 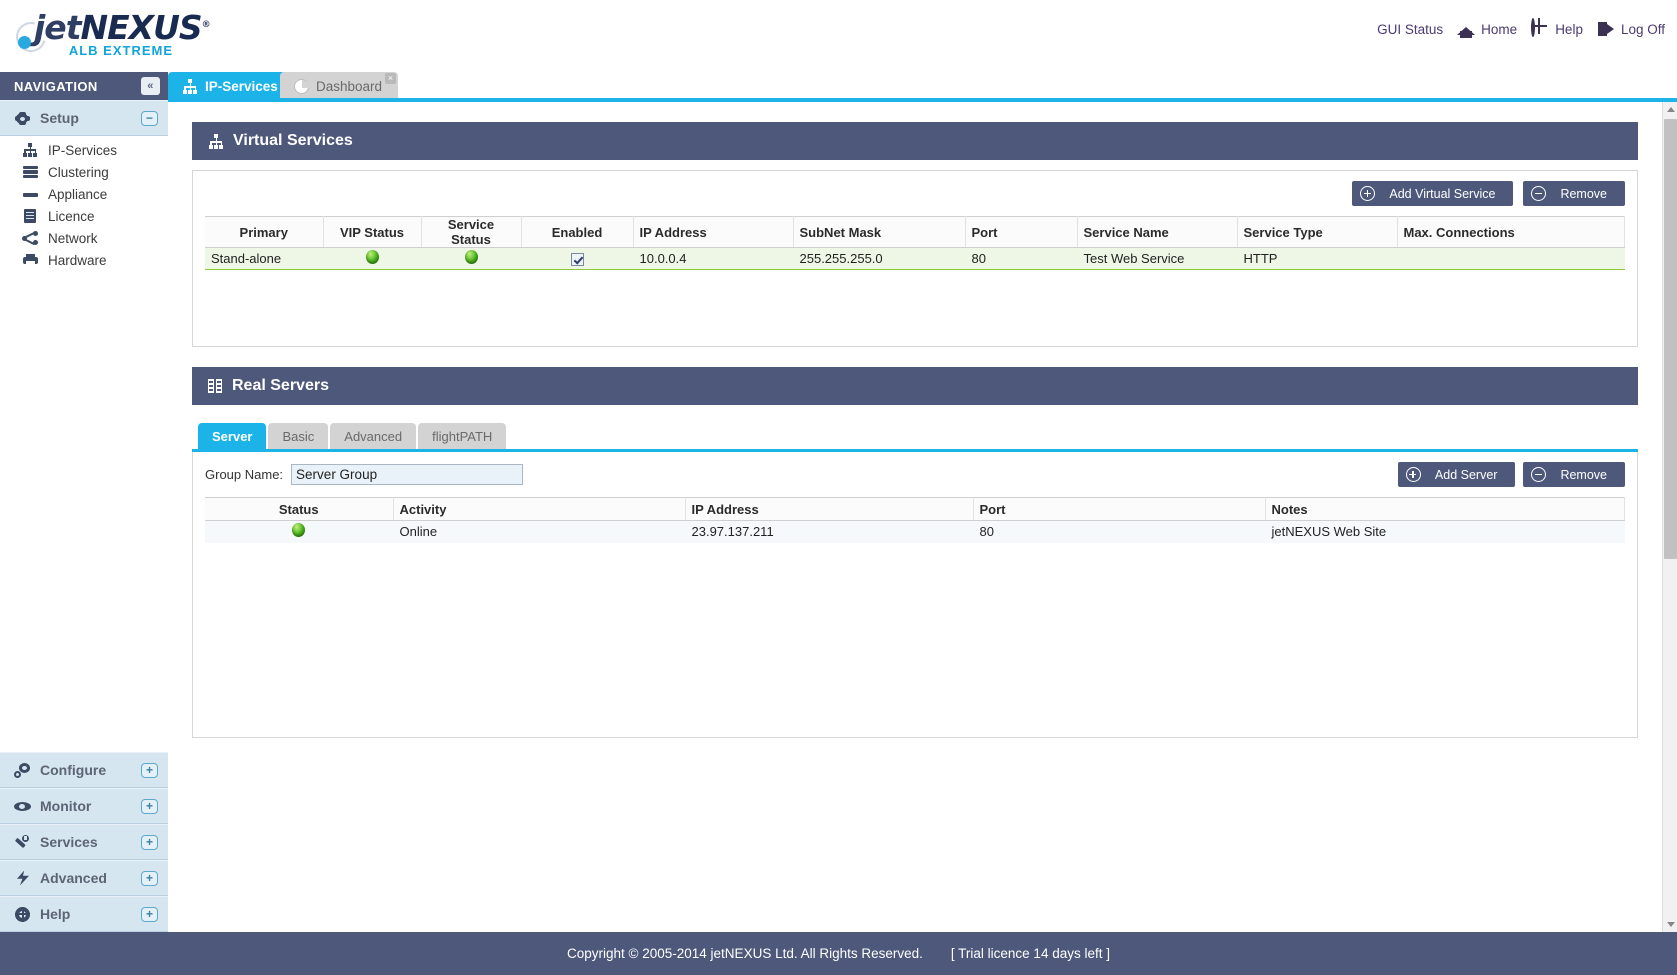 What do you see at coordinates (372, 232) in the screenshot?
I see `col-vip-status: VIP Status` at bounding box center [372, 232].